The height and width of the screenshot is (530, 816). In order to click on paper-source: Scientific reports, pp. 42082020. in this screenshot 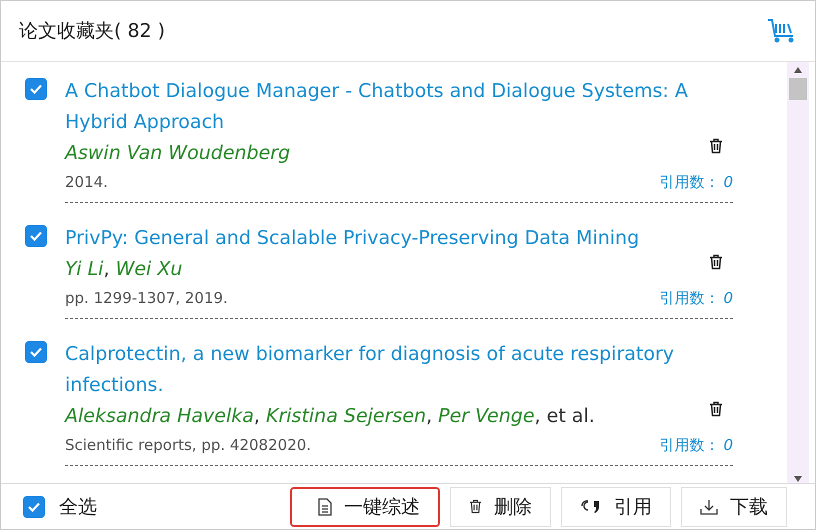, I will do `click(188, 445)`.